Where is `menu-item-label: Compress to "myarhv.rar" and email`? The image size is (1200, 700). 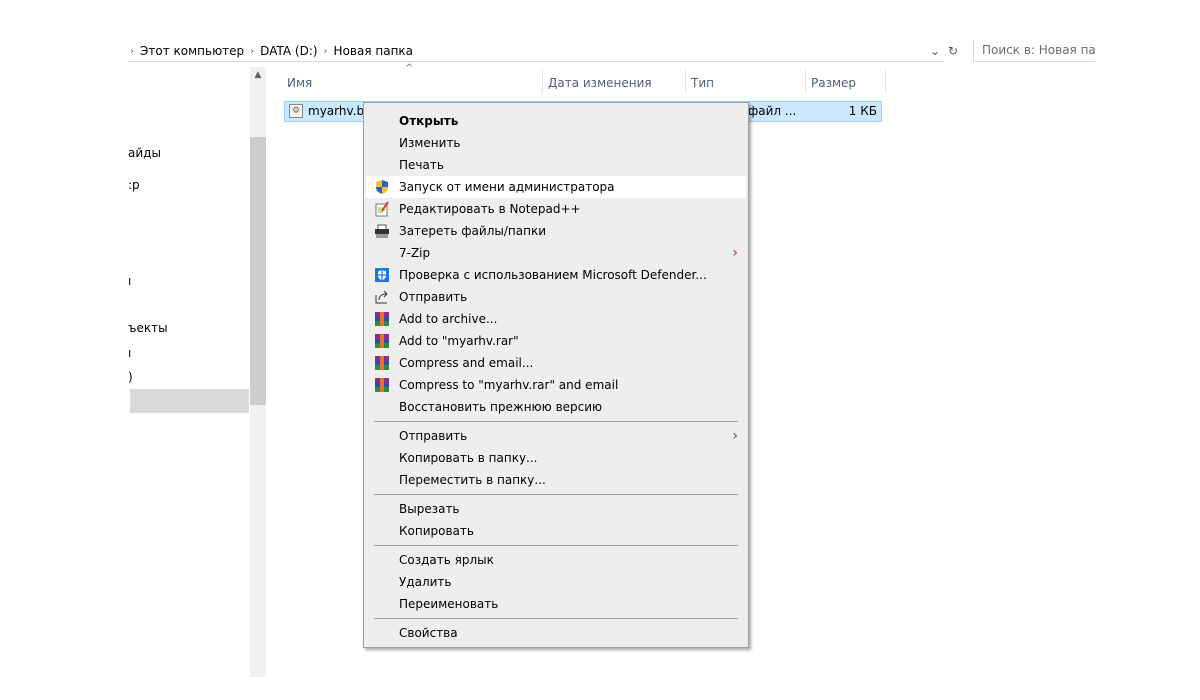
menu-item-label: Compress to "myarhv.rar" and email is located at coordinates (509, 385).